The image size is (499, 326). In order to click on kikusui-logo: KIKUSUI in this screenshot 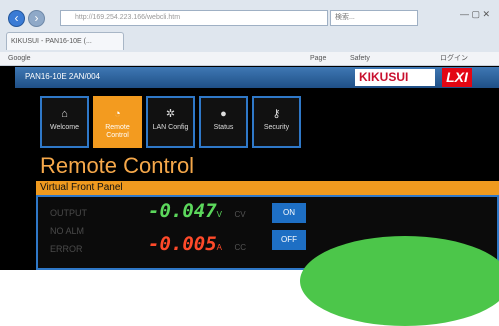, I will do `click(395, 77)`.